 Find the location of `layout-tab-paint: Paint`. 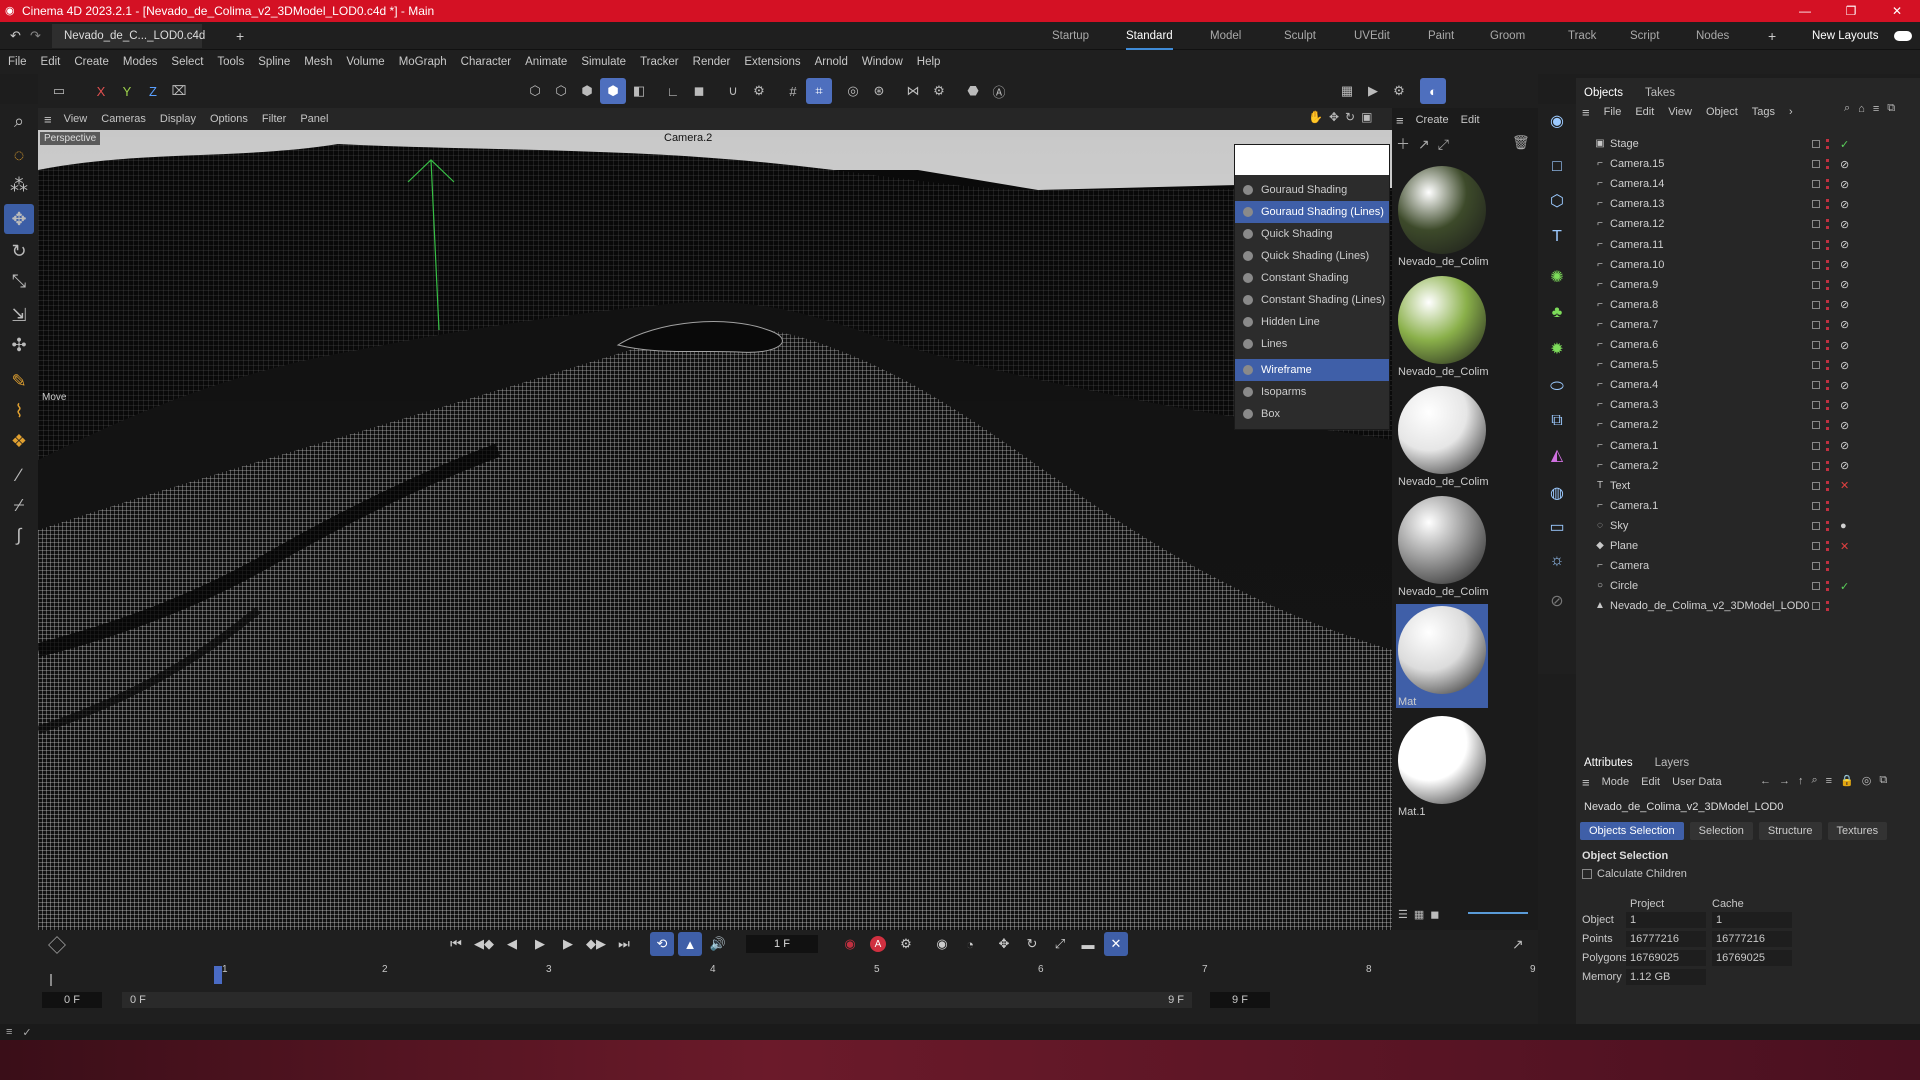

layout-tab-paint: Paint is located at coordinates (1441, 36).